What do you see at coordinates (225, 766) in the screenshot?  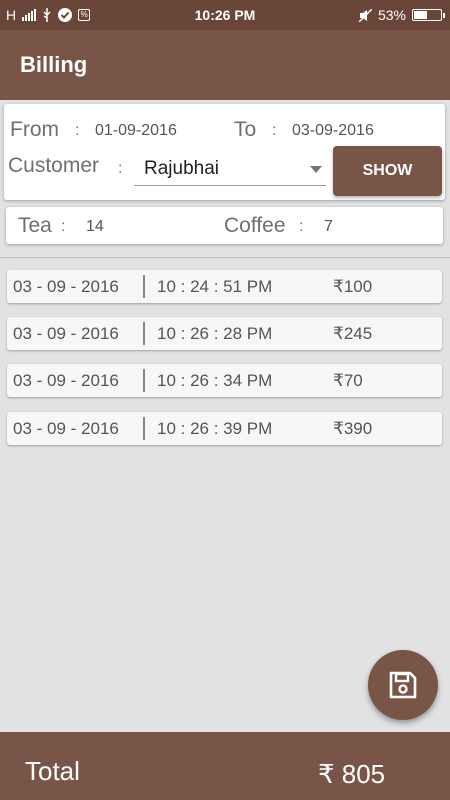 I see `total-bar: Total ₹ 805` at bounding box center [225, 766].